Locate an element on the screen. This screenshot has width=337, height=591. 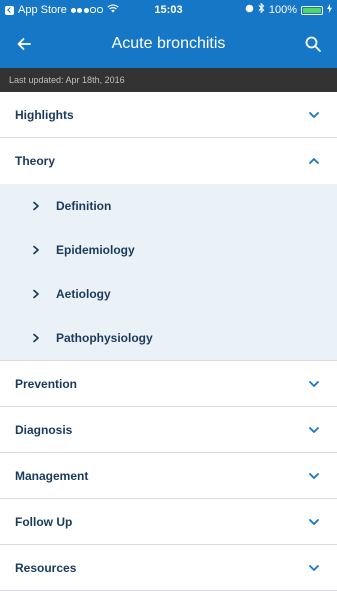
arrow-left-icon is located at coordinates (24, 44).